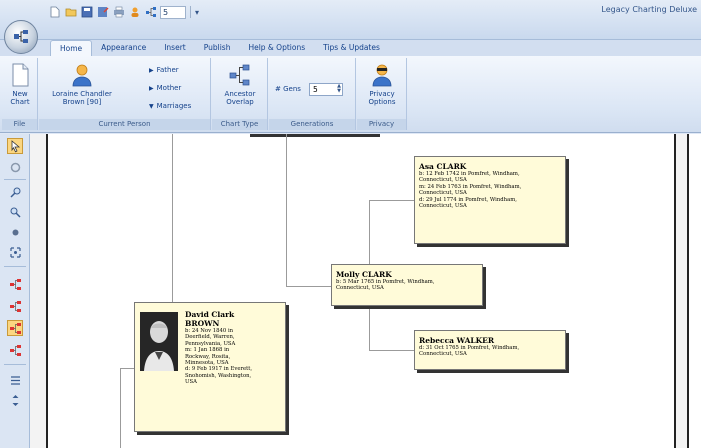 The width and height of the screenshot is (701, 448). What do you see at coordinates (239, 124) in the screenshot?
I see `group-chart-type-label: Chart Type` at bounding box center [239, 124].